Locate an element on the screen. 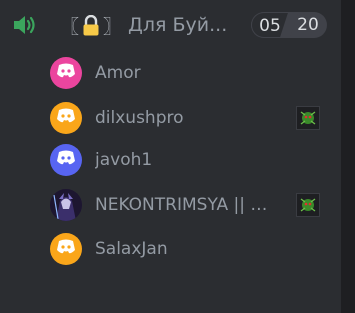  bracket-close: 〗 is located at coordinates (113, 26).